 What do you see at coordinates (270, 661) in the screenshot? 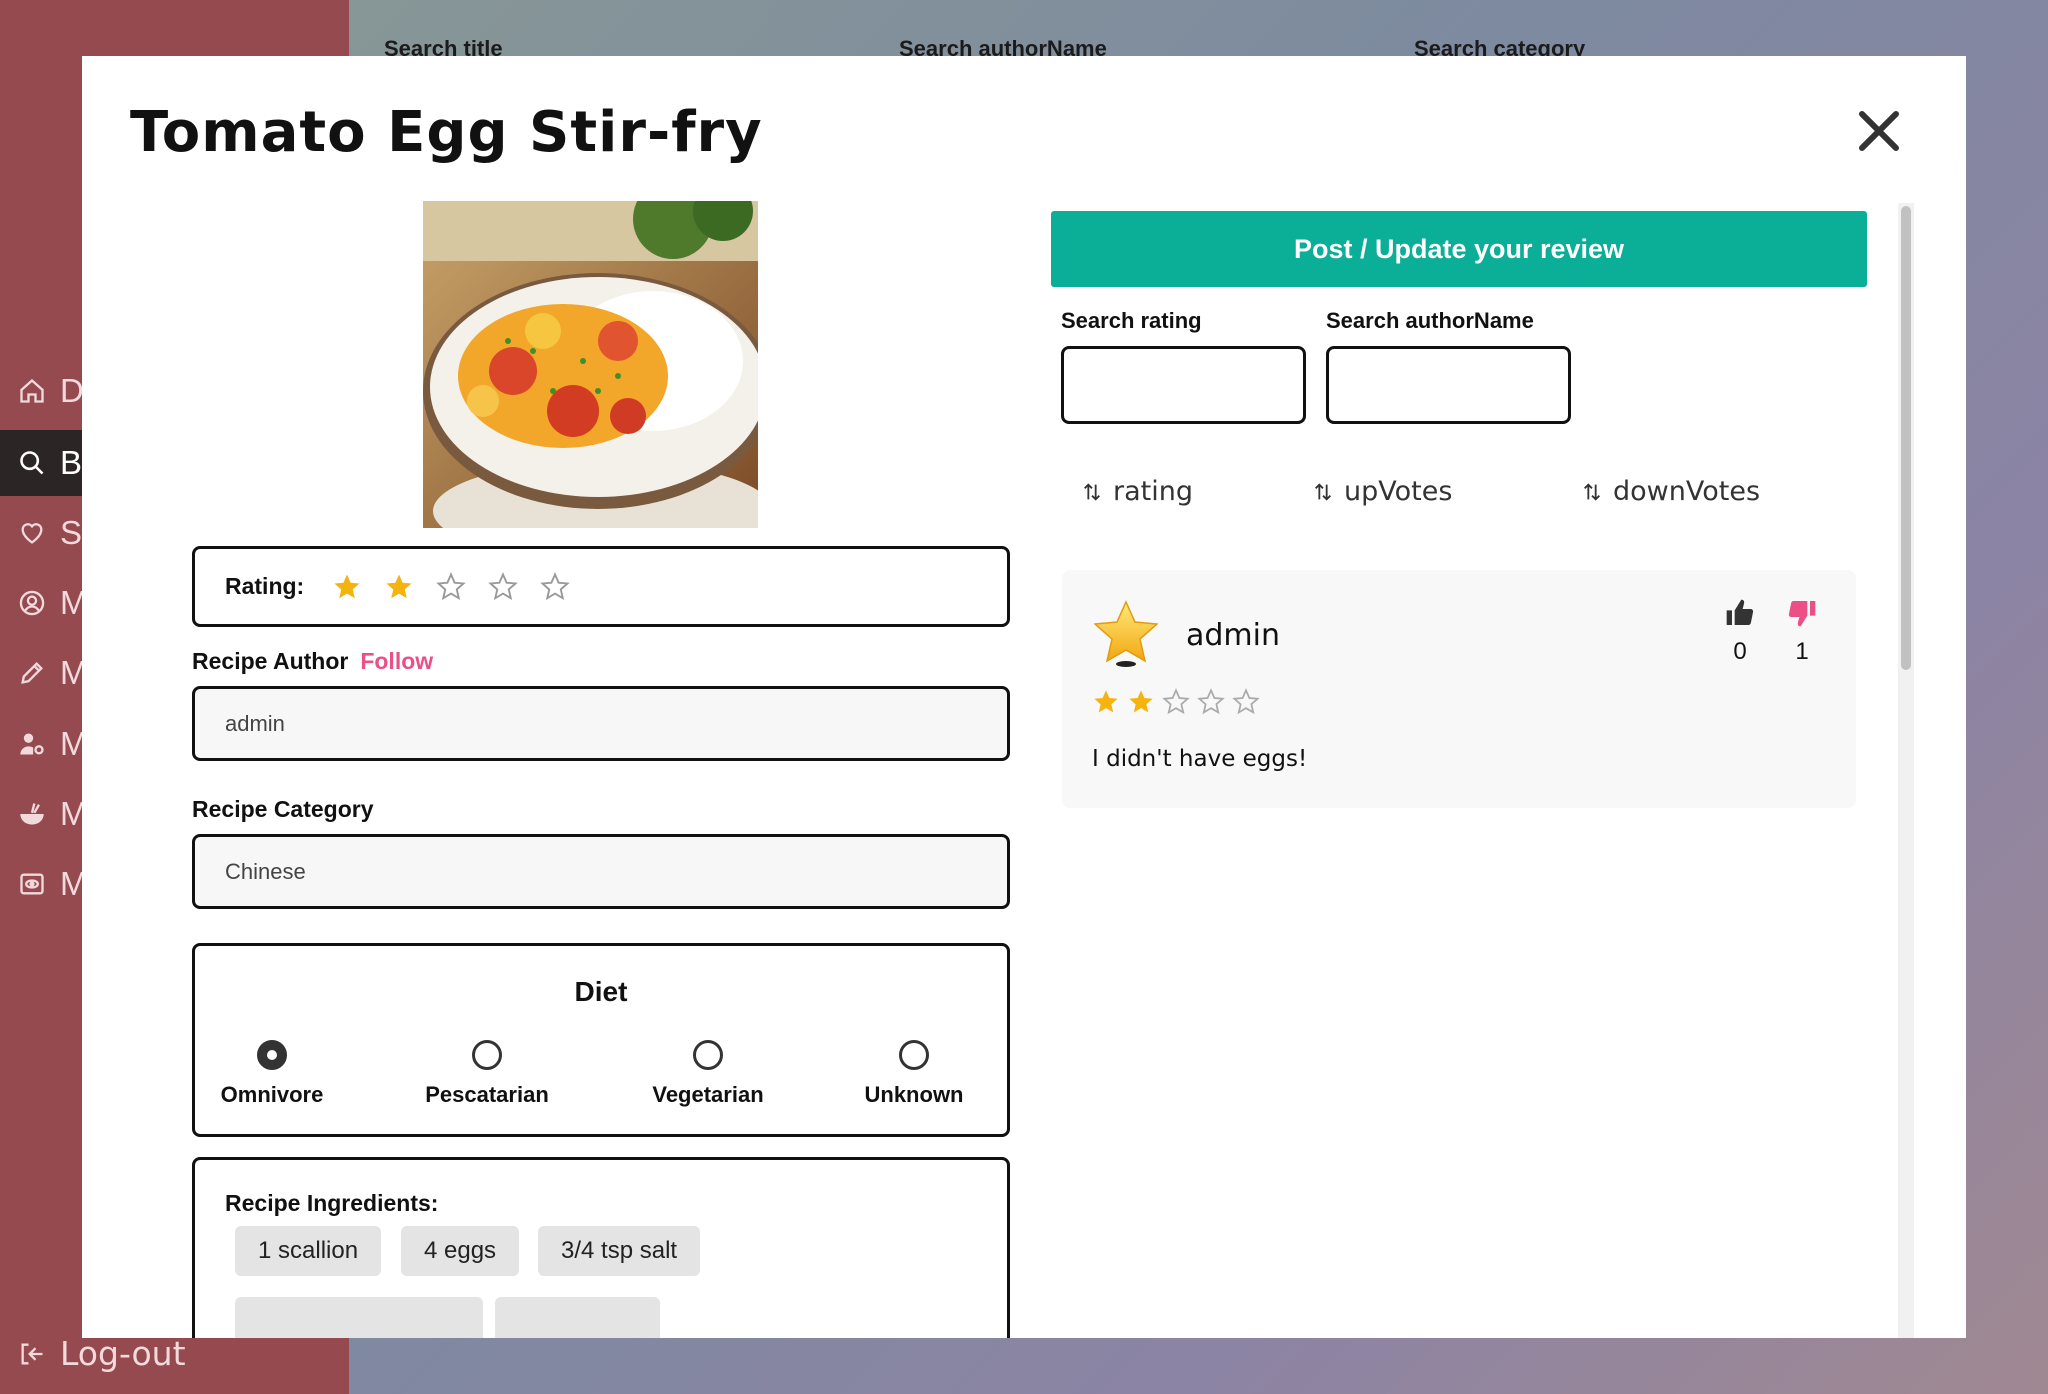
I see `recipe-author-label: Recipe Author` at bounding box center [270, 661].